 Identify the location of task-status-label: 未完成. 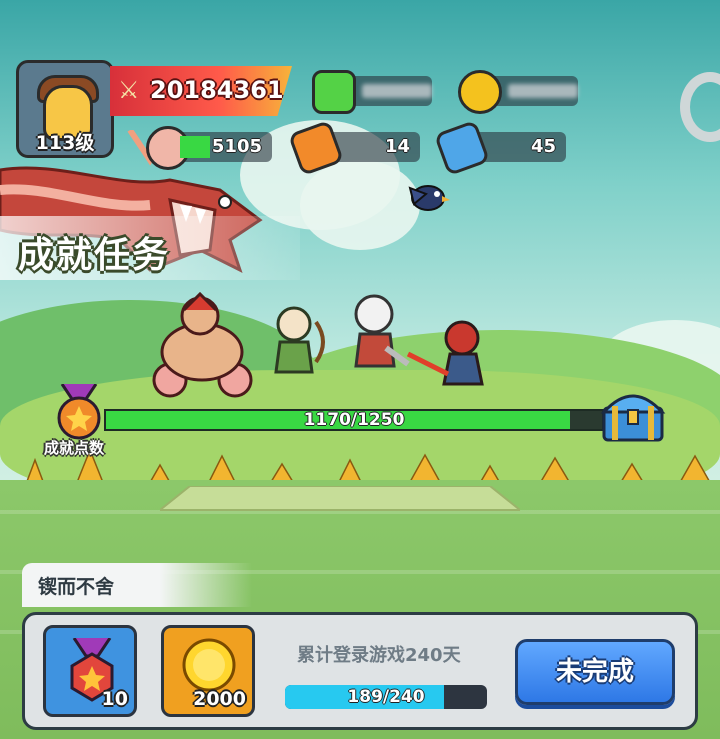
(594, 672).